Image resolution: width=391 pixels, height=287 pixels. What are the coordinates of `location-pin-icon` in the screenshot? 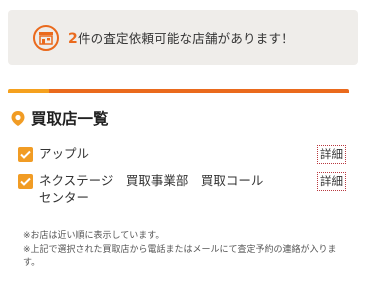 It's located at (18, 118).